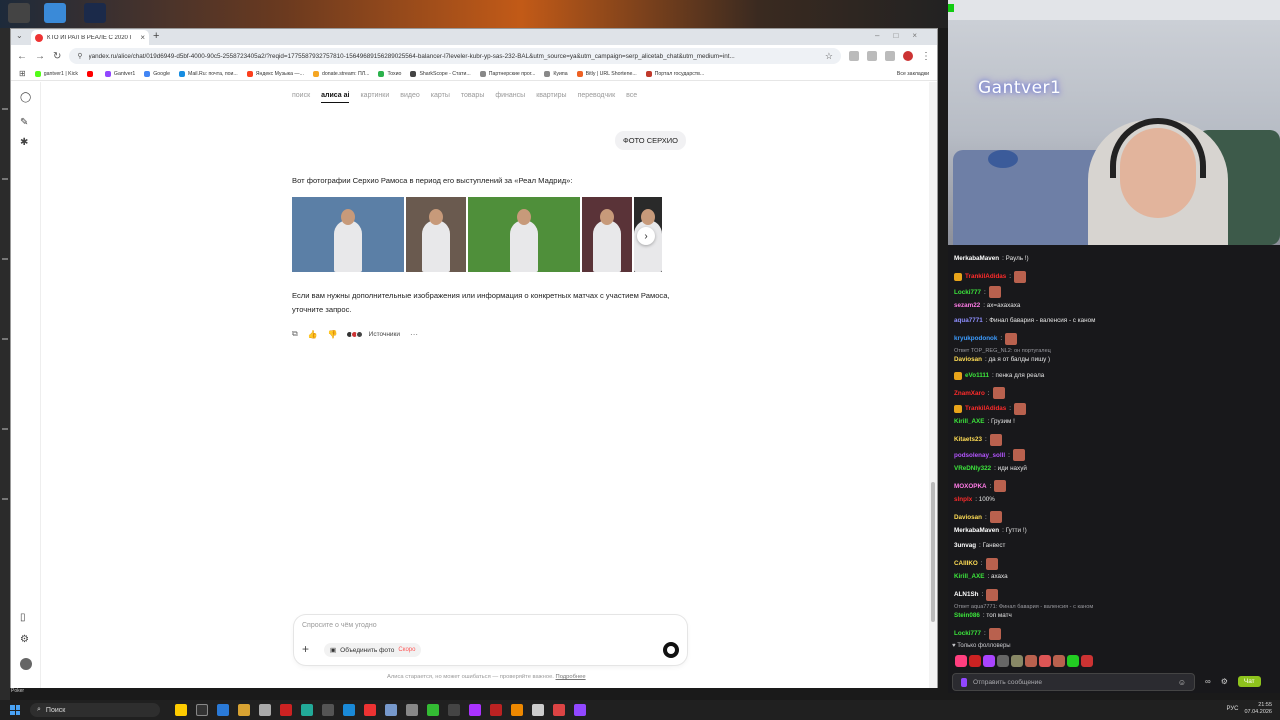 The image size is (1280, 720). I want to click on search-tab: поиск, so click(301, 97).